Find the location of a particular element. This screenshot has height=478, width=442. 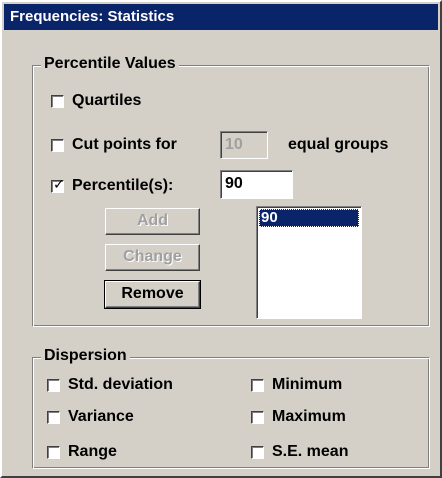

percentiles-checkbox: ✓ Percentile(s): is located at coordinates (112, 186).